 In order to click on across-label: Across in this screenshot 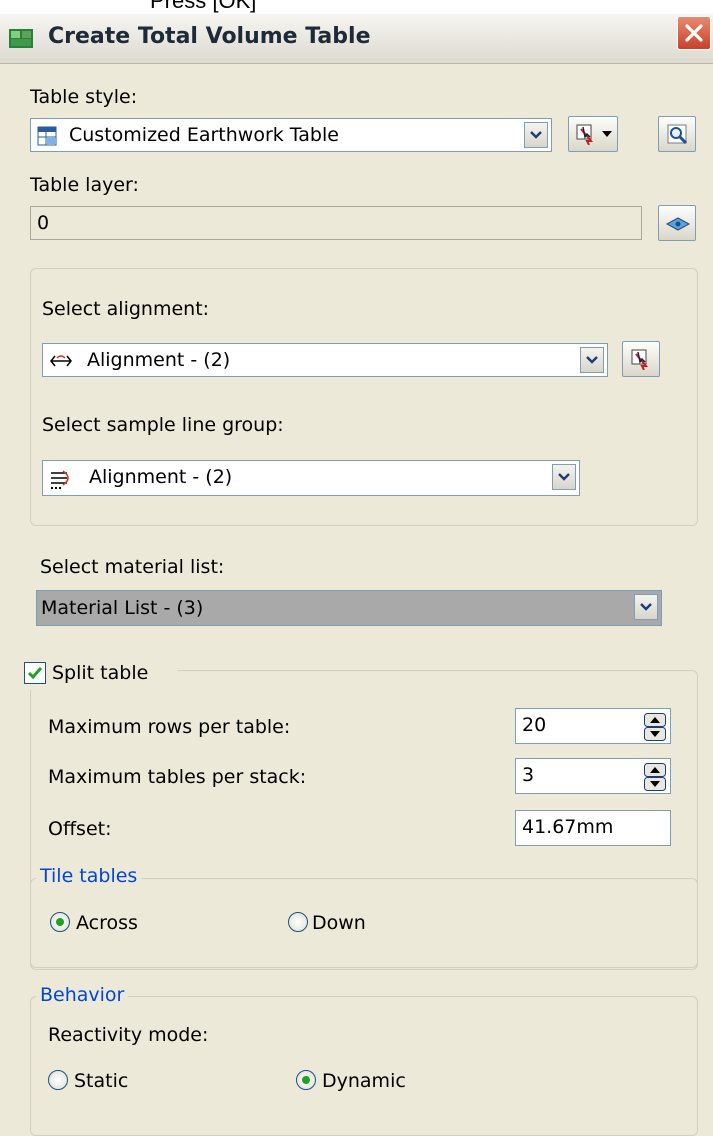, I will do `click(107, 923)`.